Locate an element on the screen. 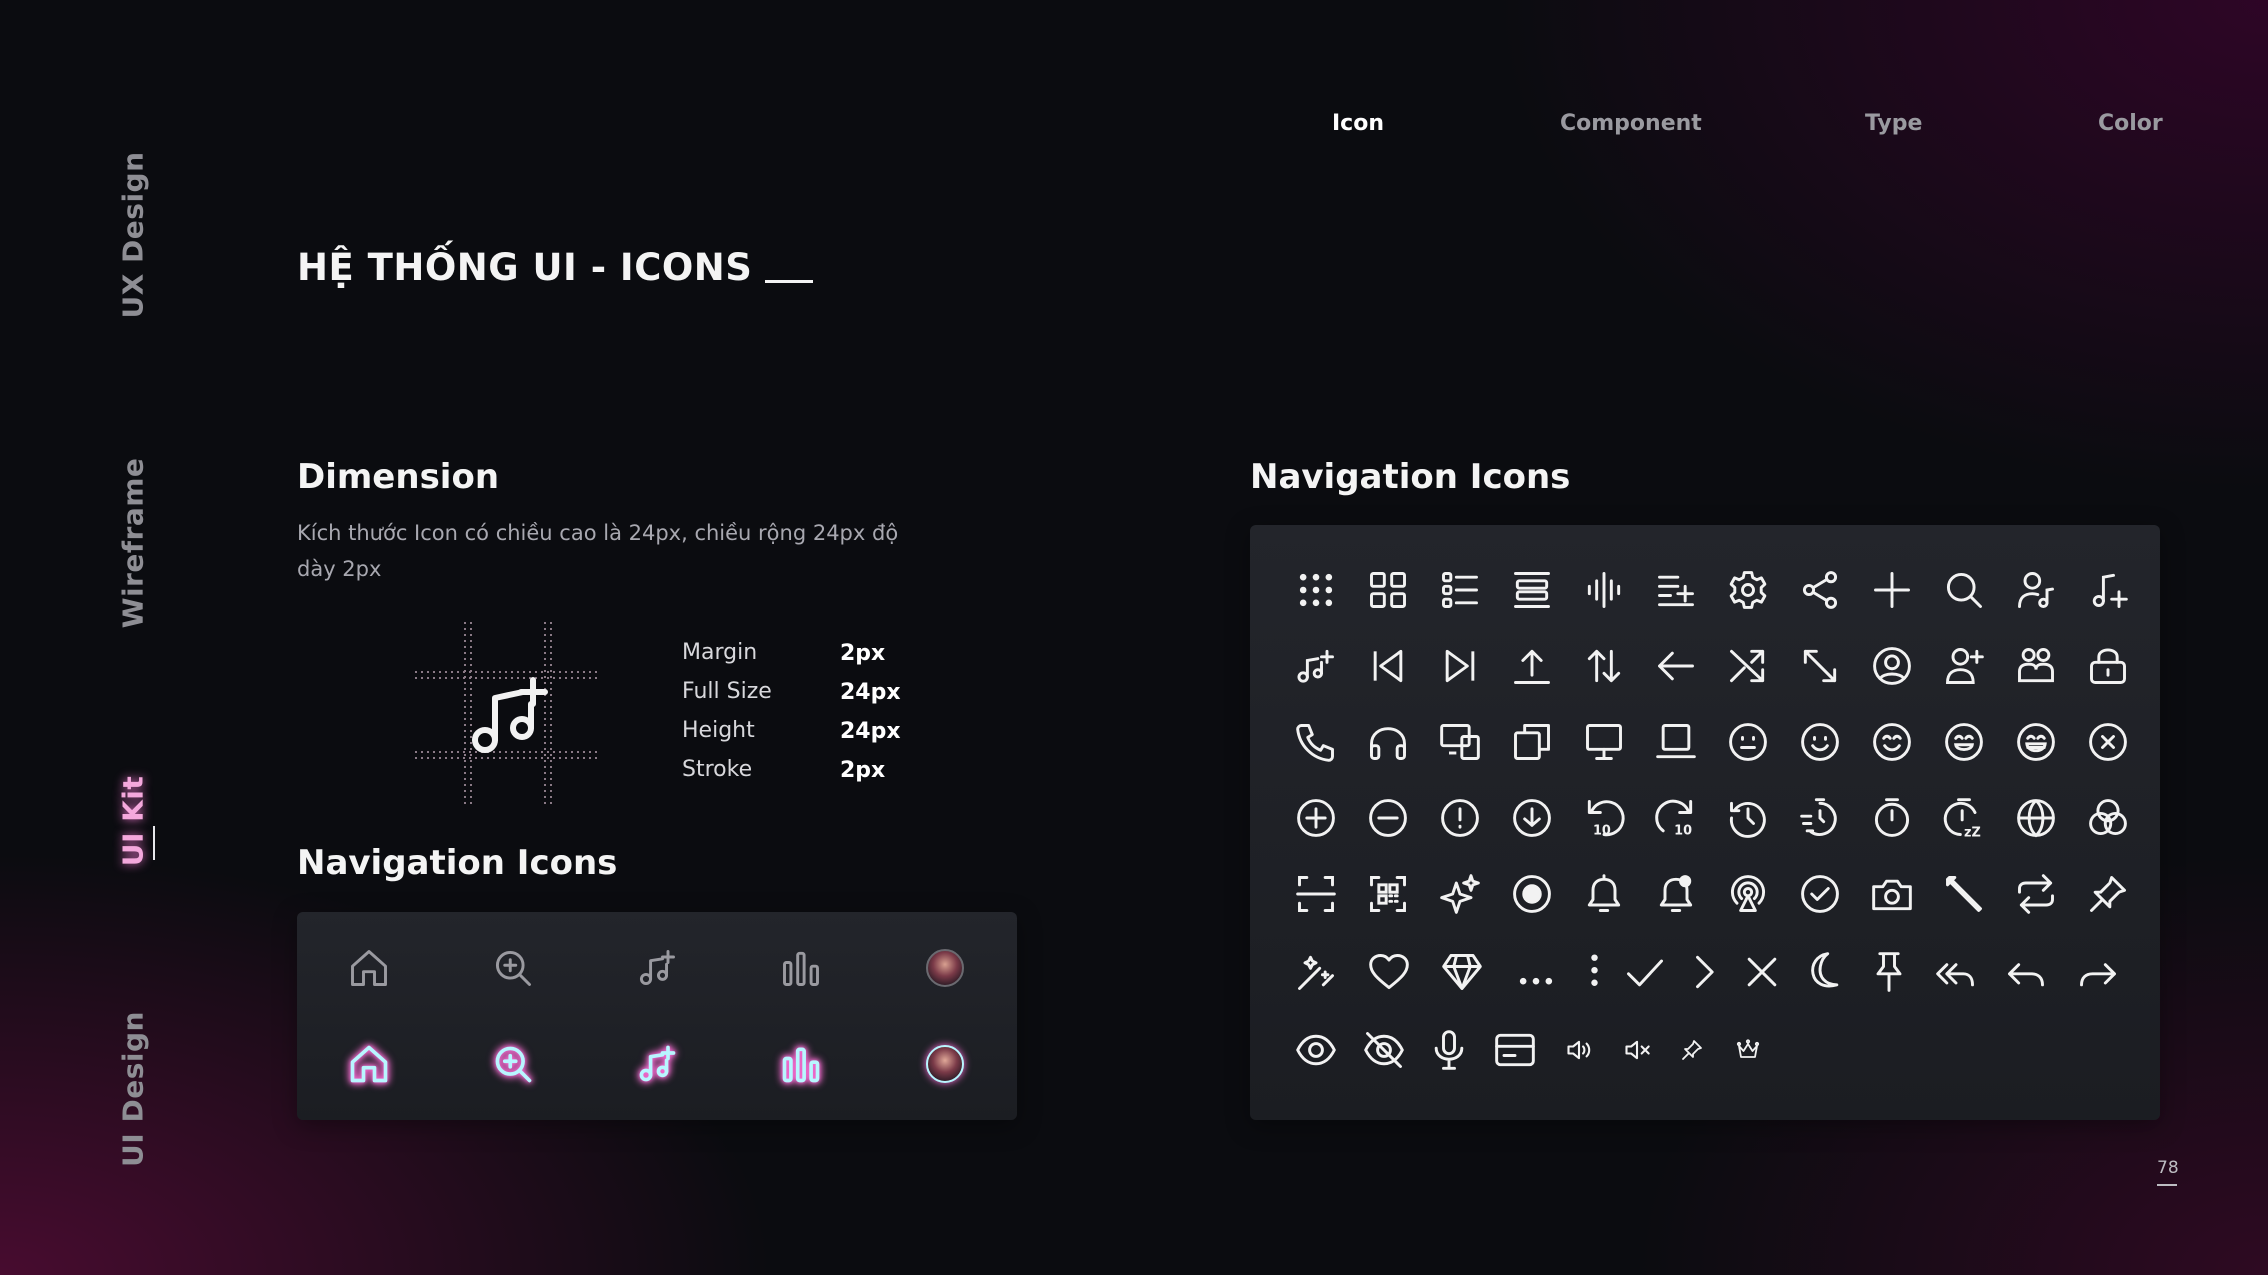  repeat-icon is located at coordinates (2036, 894).